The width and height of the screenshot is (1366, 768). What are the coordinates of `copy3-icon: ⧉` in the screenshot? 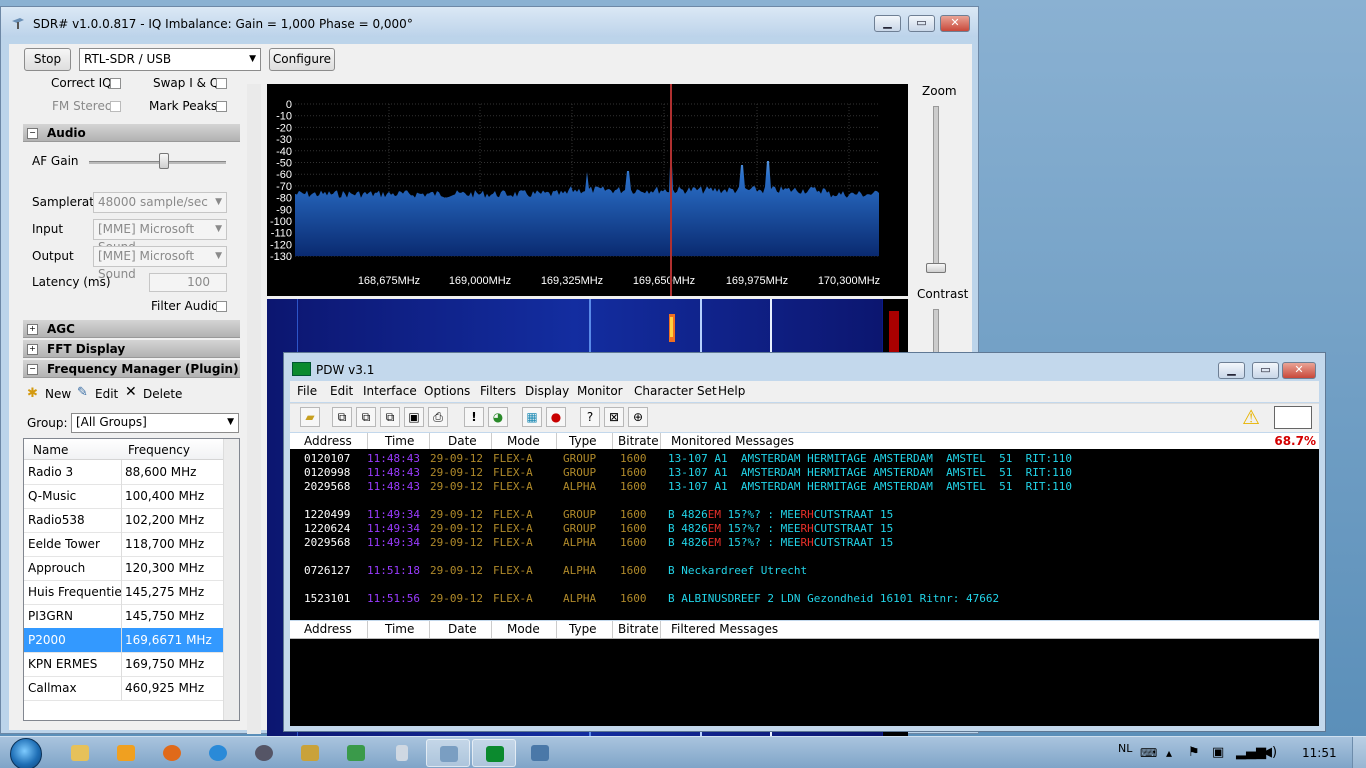 It's located at (390, 417).